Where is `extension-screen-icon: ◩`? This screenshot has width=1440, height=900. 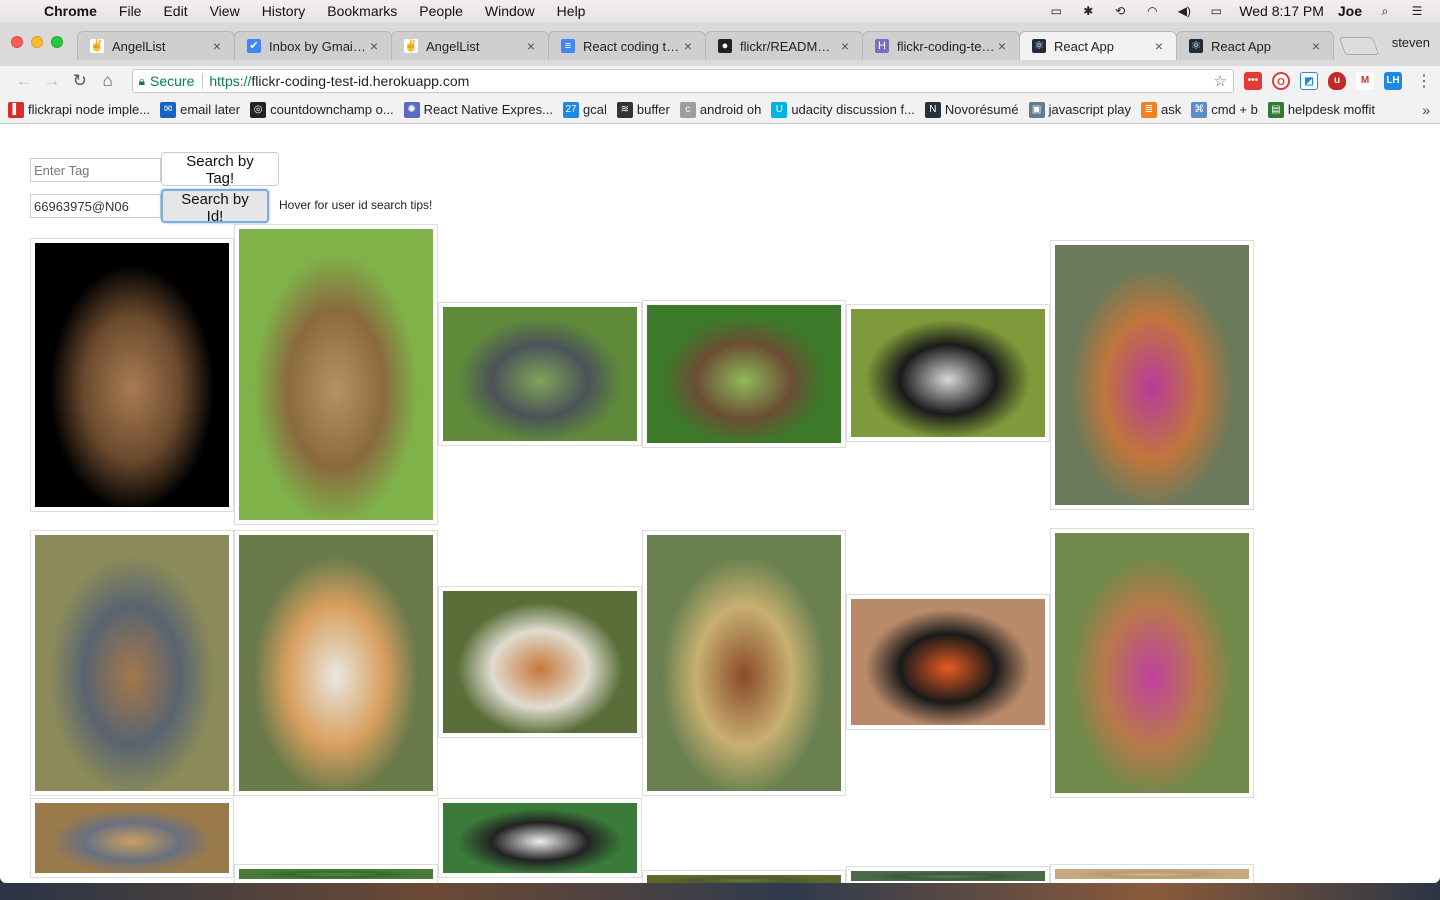 extension-screen-icon: ◩ is located at coordinates (1309, 81).